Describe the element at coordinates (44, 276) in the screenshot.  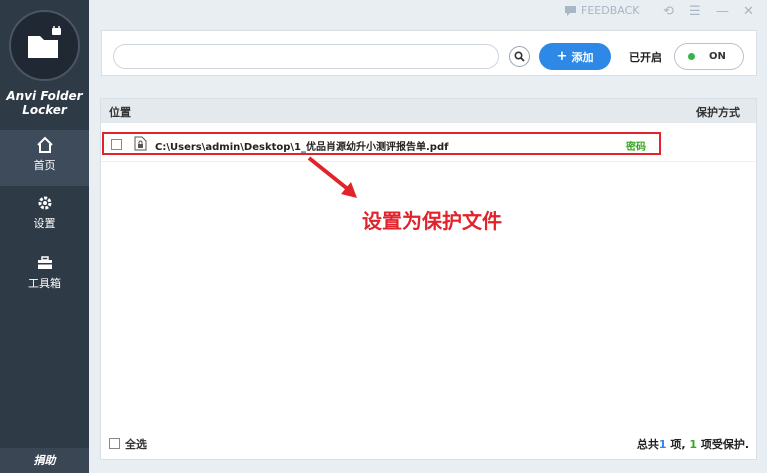
I see `nav-item-toolbox: 工具箱` at that location.